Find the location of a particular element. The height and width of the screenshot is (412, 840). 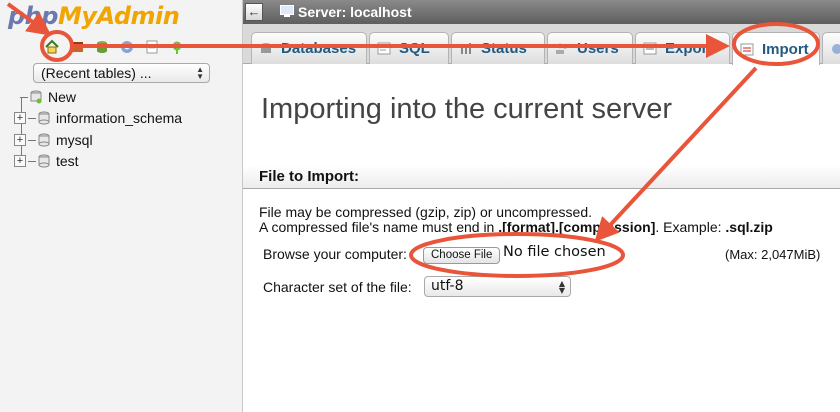

filename-format: .[format].[compression] is located at coordinates (577, 227).